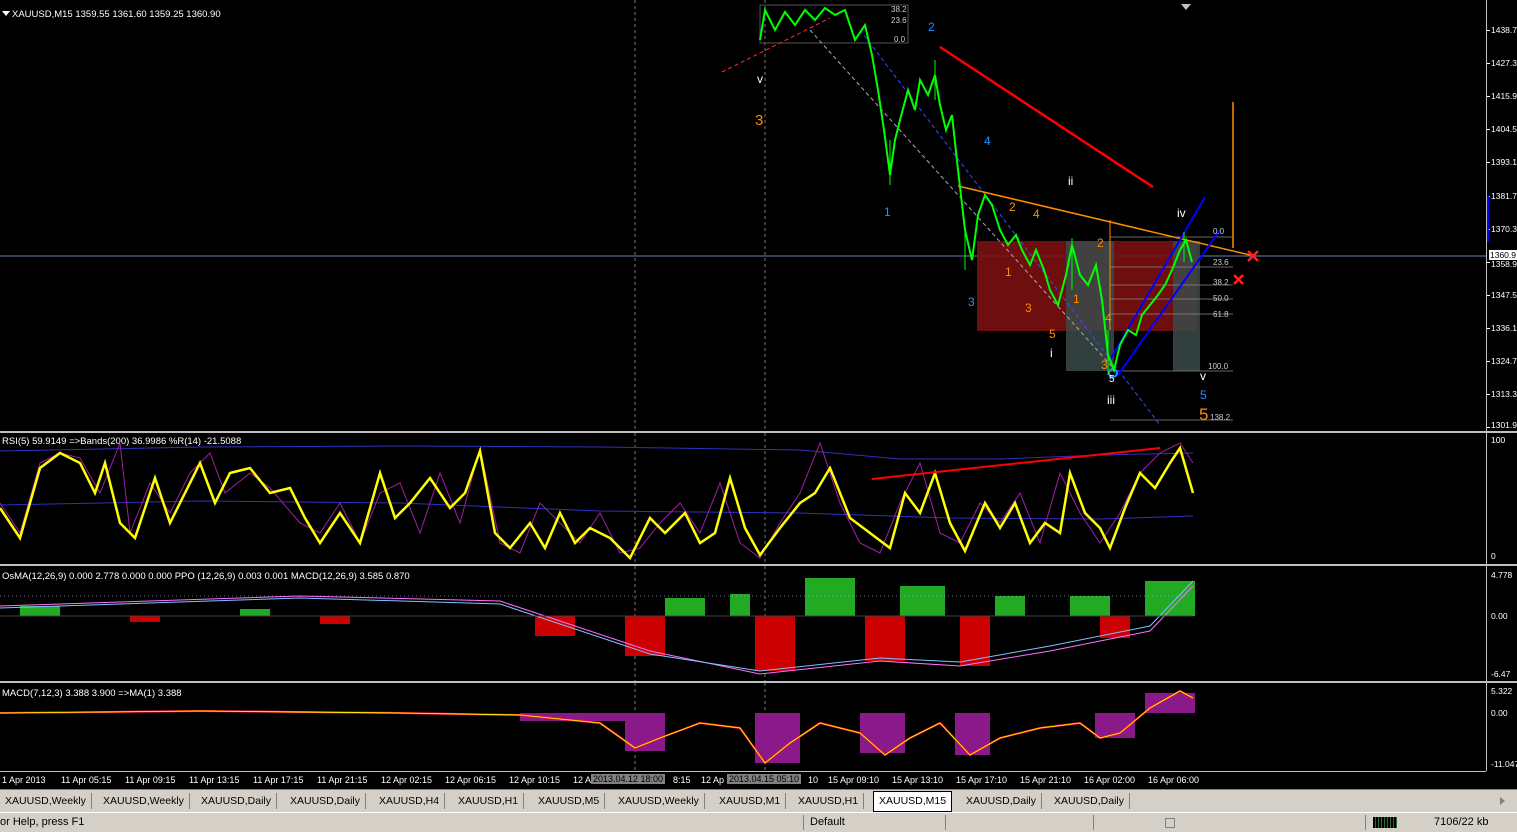 This screenshot has height=832, width=1517. What do you see at coordinates (569, 801) in the screenshot?
I see `tab-chart: XAUUSD,M5` at bounding box center [569, 801].